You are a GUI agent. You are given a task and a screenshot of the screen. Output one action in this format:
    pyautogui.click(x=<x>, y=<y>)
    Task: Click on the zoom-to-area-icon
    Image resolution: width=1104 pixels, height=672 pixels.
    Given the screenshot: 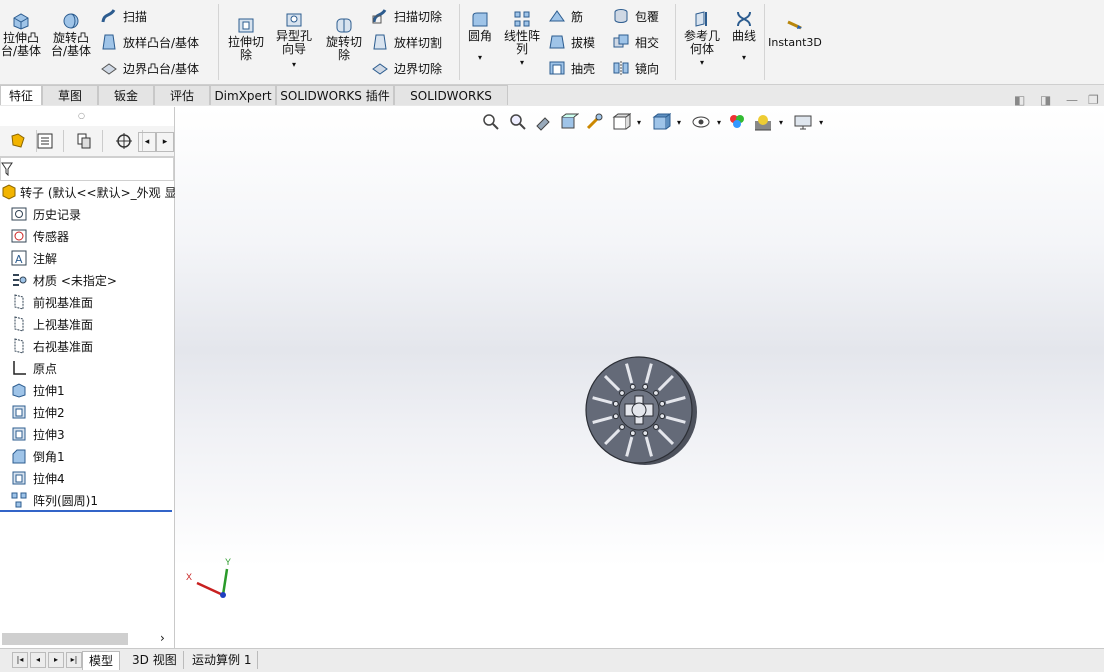 What is the action you would take?
    pyautogui.click(x=517, y=122)
    